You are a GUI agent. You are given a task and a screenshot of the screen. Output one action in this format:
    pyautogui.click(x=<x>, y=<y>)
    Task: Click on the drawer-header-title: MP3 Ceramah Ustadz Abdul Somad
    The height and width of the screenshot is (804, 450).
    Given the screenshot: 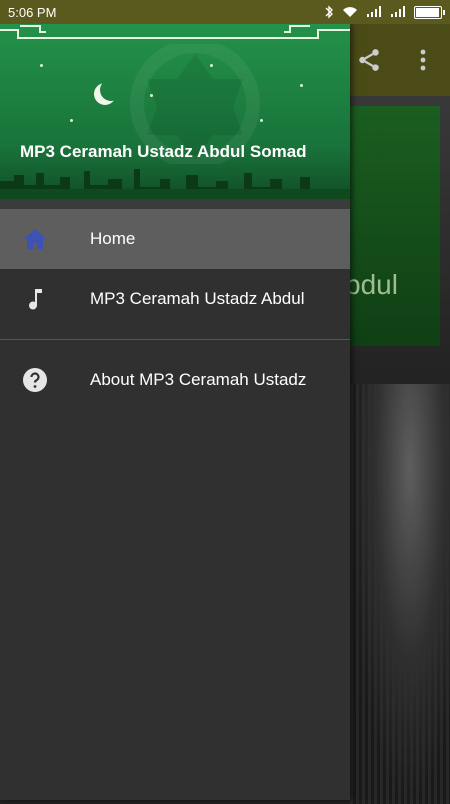 What is the action you would take?
    pyautogui.click(x=163, y=151)
    